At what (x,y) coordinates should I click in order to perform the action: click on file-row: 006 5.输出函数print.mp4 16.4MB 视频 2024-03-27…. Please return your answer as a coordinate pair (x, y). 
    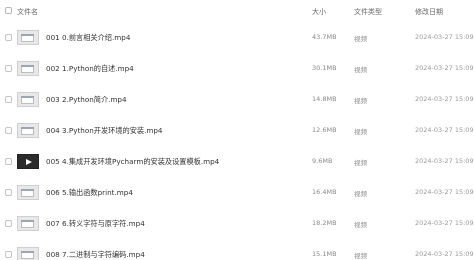
    Looking at the image, I should click on (237, 192).